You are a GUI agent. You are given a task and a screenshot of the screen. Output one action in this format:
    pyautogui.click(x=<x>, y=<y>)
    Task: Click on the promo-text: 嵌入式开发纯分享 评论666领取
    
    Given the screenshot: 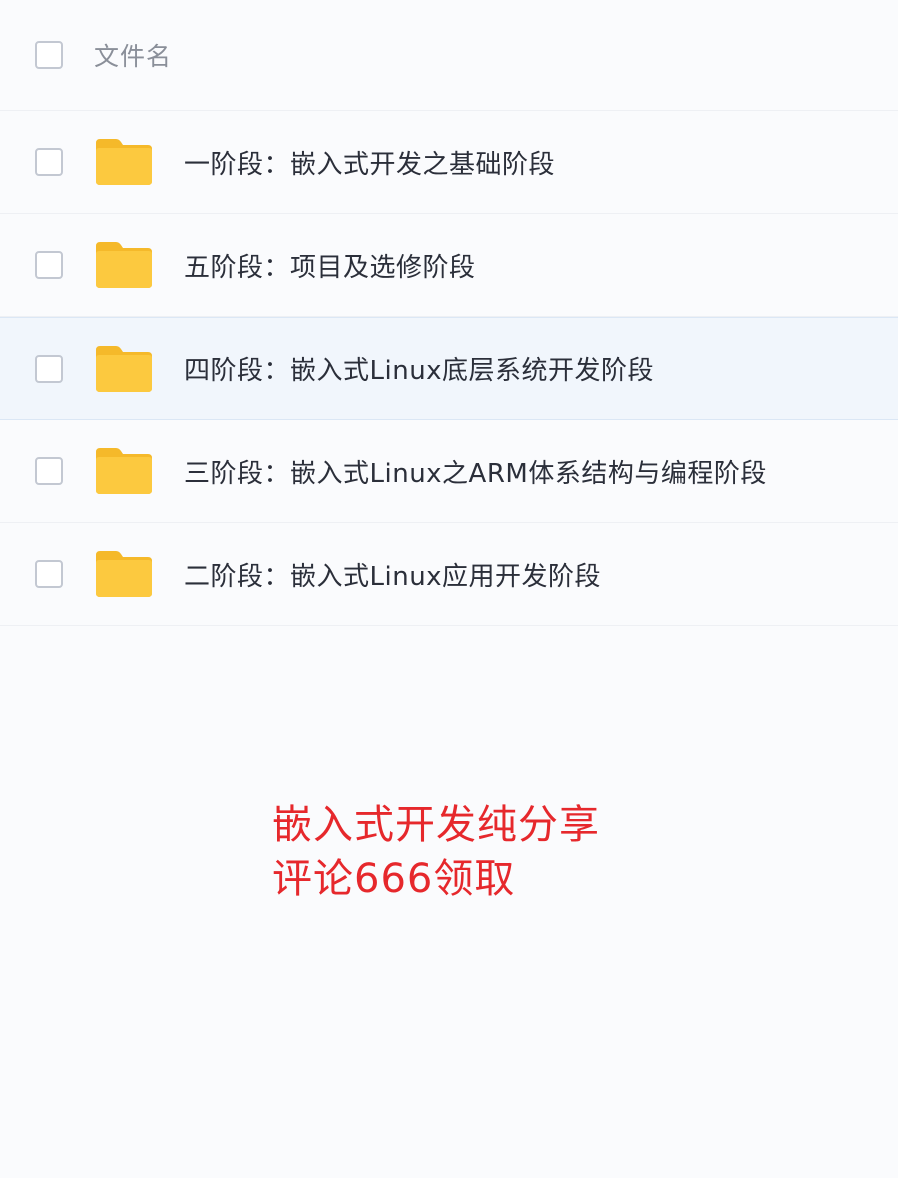 What is the action you would take?
    pyautogui.click(x=436, y=852)
    